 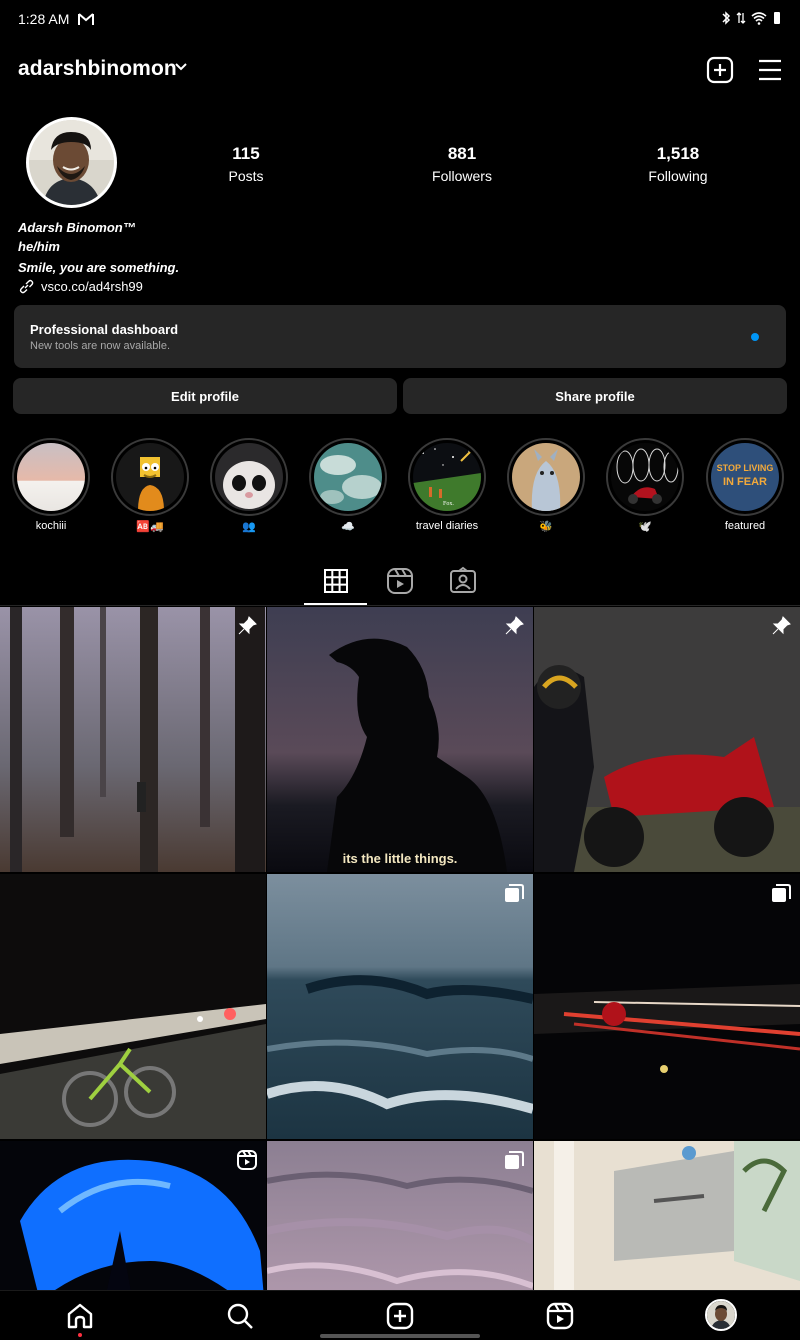 I want to click on profile-avatar-photo, so click(x=721, y=1315).